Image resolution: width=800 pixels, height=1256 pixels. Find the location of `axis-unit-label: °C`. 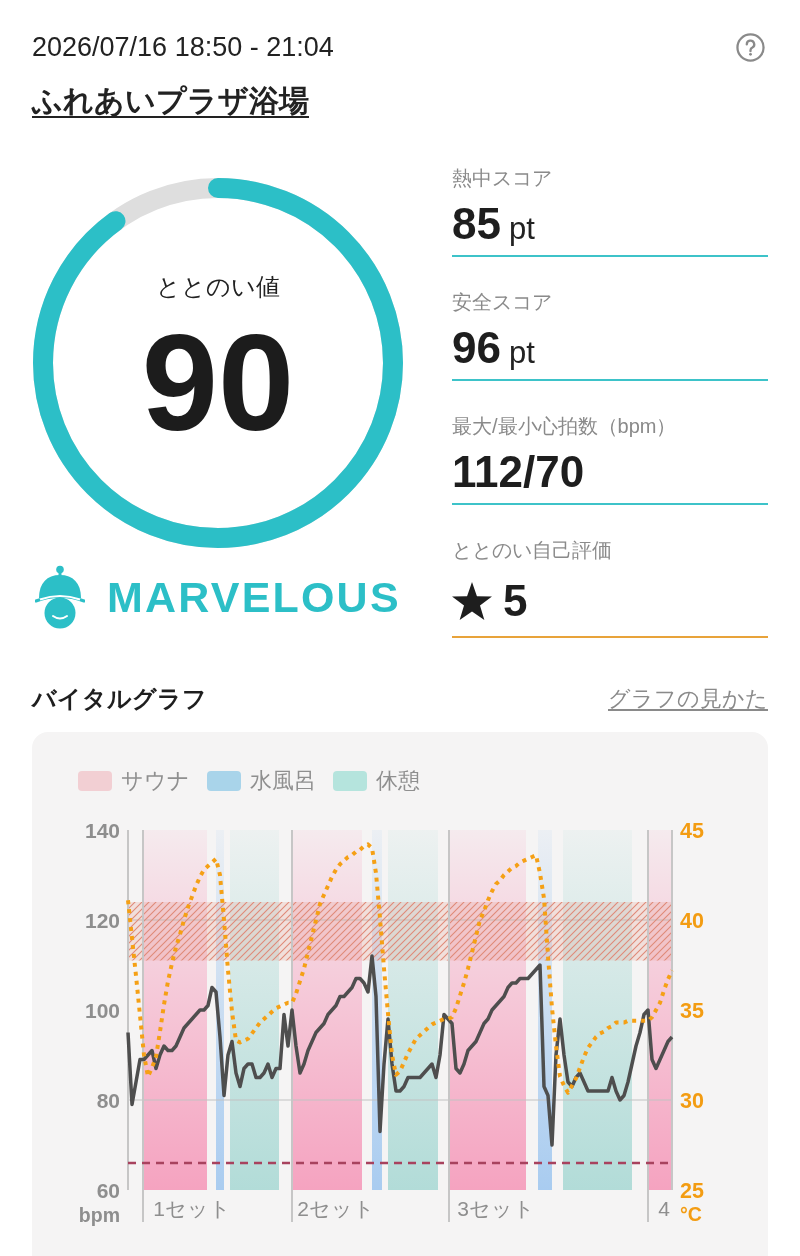

axis-unit-label: °C is located at coordinates (691, 1214).